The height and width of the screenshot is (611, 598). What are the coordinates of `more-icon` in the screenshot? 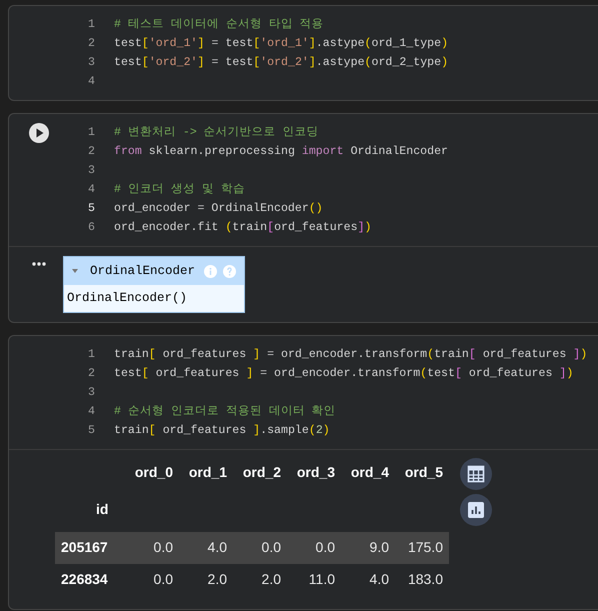 It's located at (39, 264).